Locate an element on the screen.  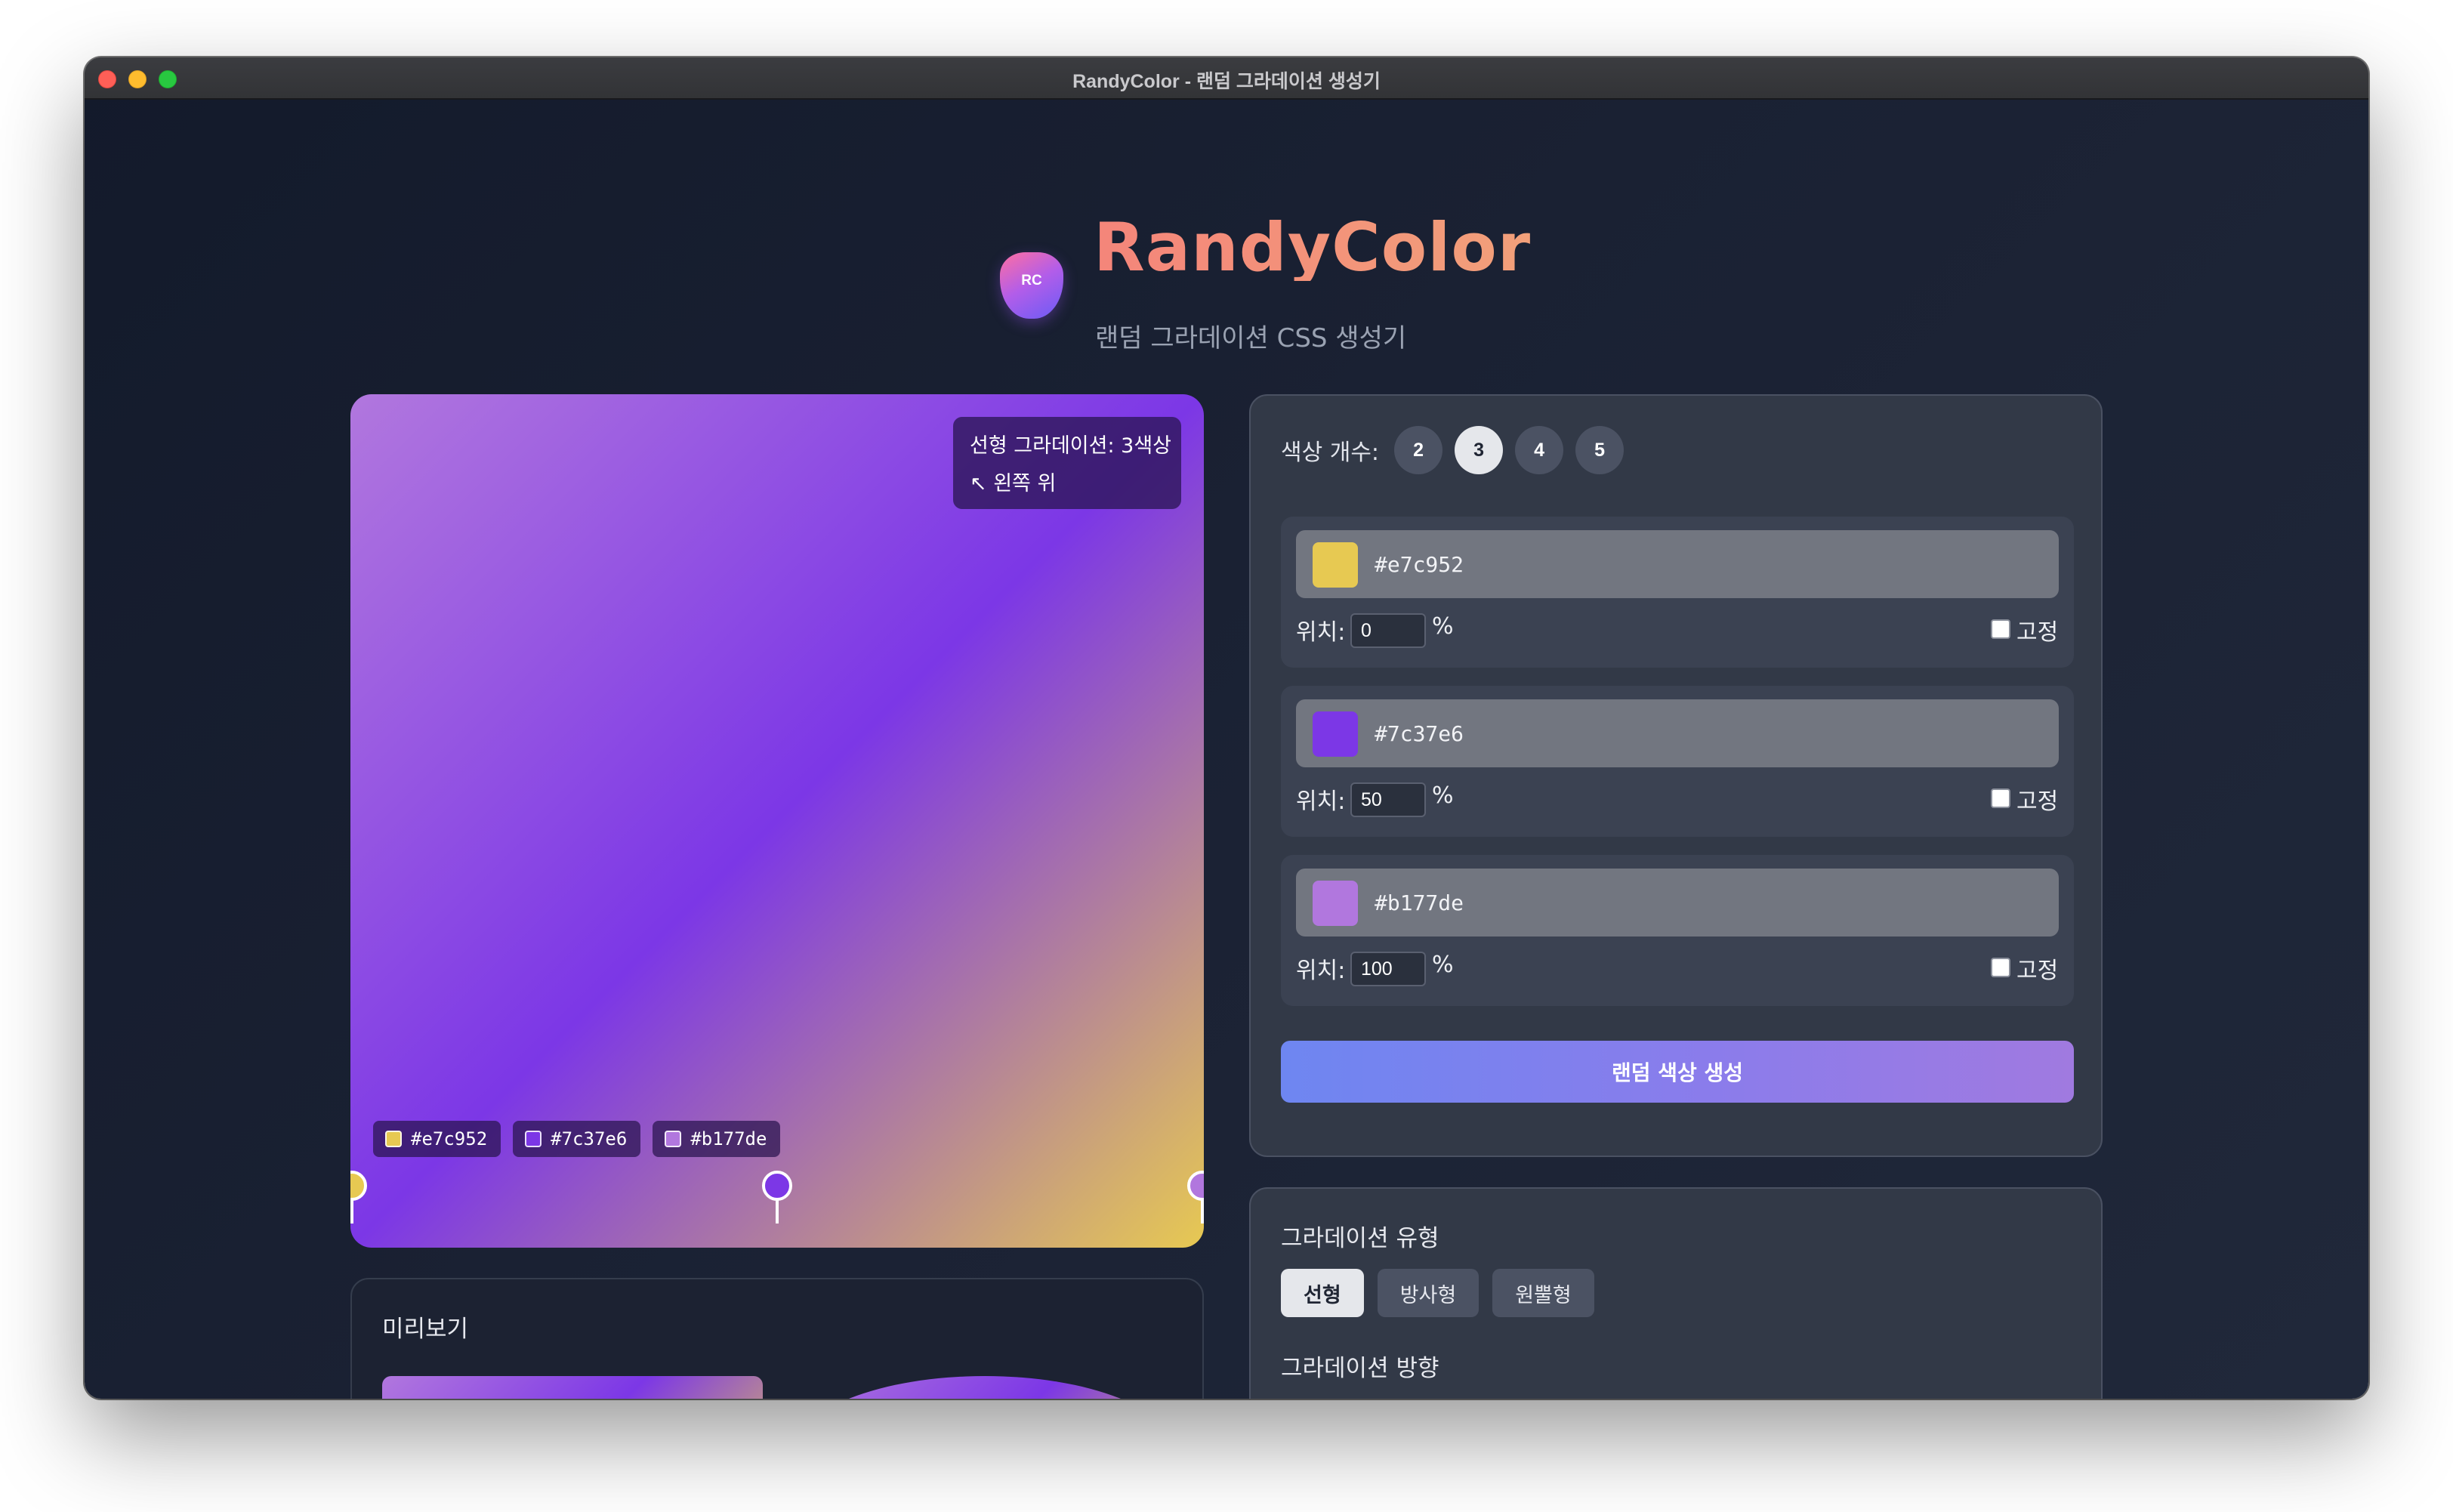
color-stop-3: #b177de 위치: 100 % 고정 is located at coordinates (1677, 931).